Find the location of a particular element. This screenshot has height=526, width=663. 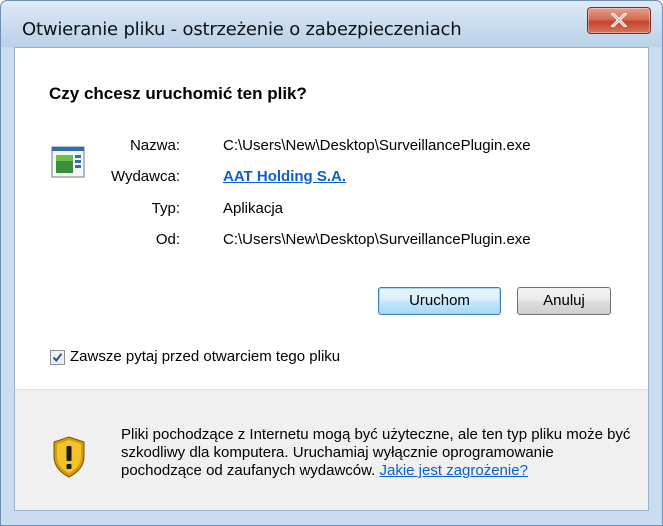

always-ask-label: Zawsze pytaj przed otwarciem tego pliku is located at coordinates (205, 356).